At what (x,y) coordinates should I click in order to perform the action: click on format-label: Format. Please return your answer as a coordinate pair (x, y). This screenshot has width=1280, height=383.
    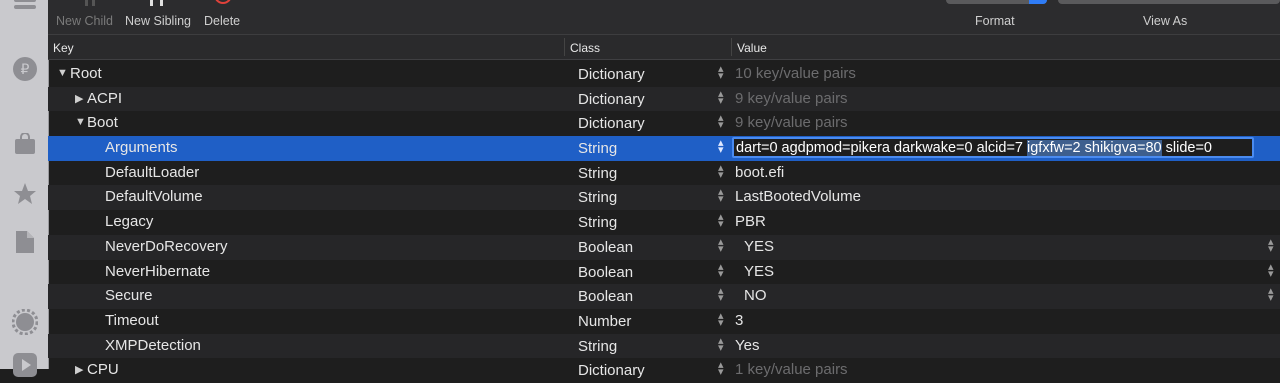
    Looking at the image, I should click on (995, 21).